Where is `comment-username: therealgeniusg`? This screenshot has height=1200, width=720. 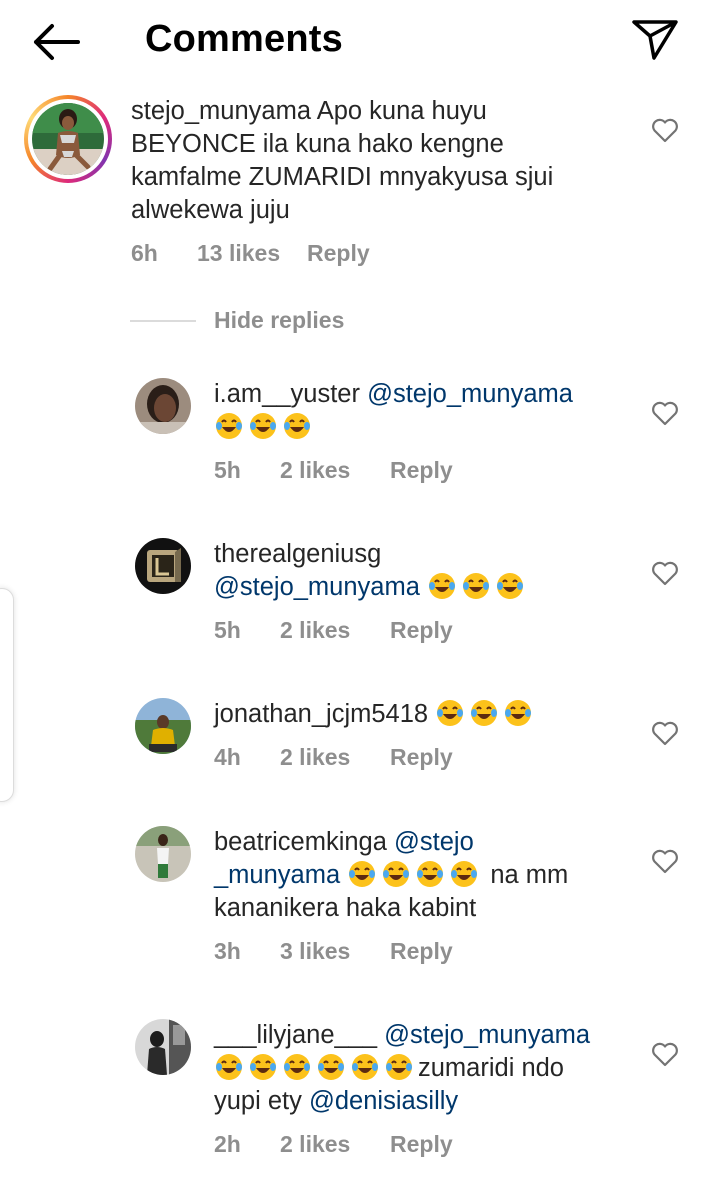
comment-username: therealgeniusg is located at coordinates (297, 554).